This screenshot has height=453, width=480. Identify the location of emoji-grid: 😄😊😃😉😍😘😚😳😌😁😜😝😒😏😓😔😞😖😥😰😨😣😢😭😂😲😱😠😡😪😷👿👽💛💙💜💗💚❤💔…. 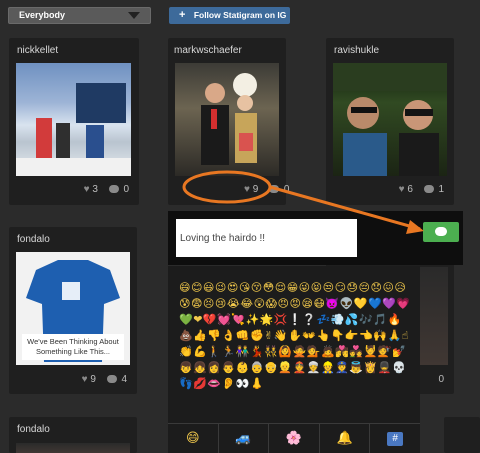
(295, 336).